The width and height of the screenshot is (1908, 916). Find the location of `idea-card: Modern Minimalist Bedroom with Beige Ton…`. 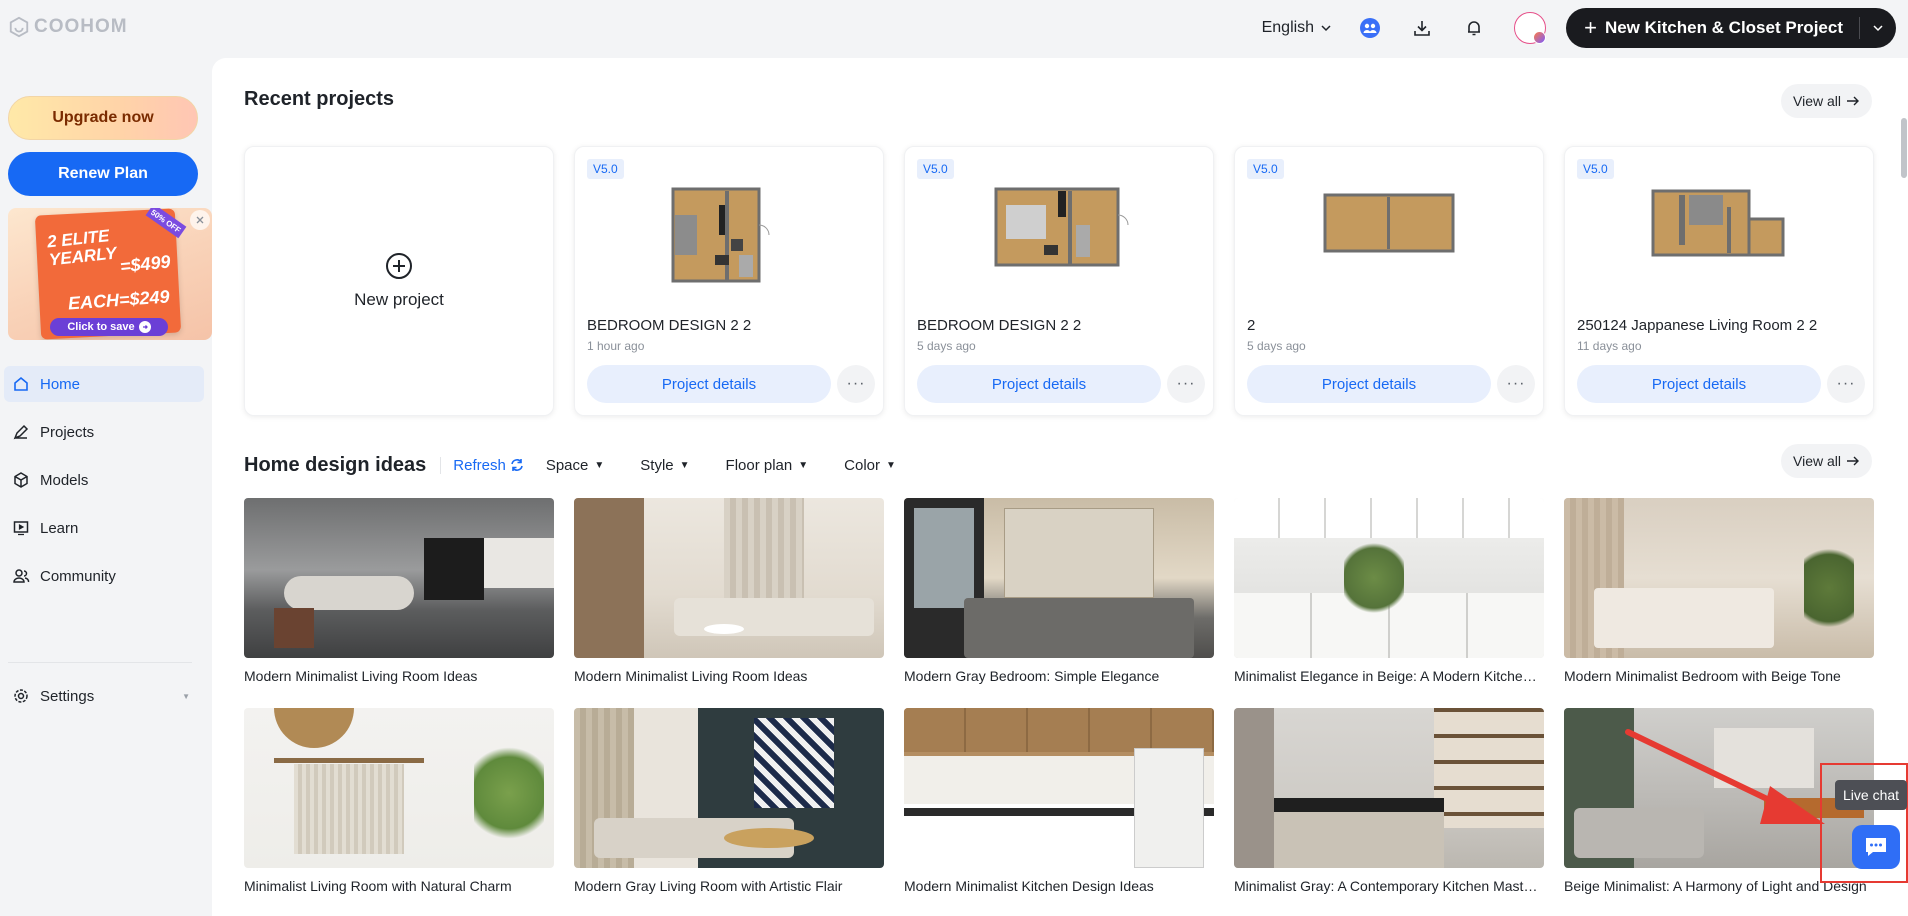

idea-card: Modern Minimalist Bedroom with Beige Ton… is located at coordinates (1719, 591).